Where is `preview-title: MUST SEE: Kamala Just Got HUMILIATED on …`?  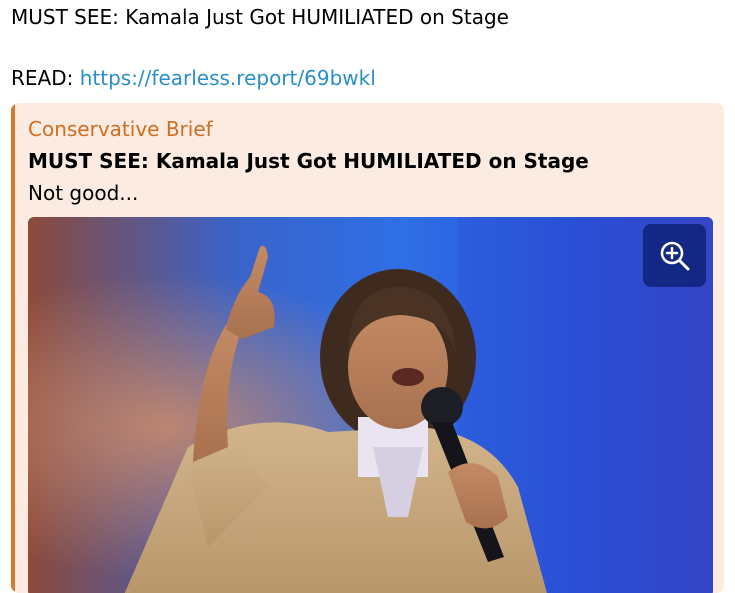 preview-title: MUST SEE: Kamala Just Got HUMILIATED on … is located at coordinates (308, 161).